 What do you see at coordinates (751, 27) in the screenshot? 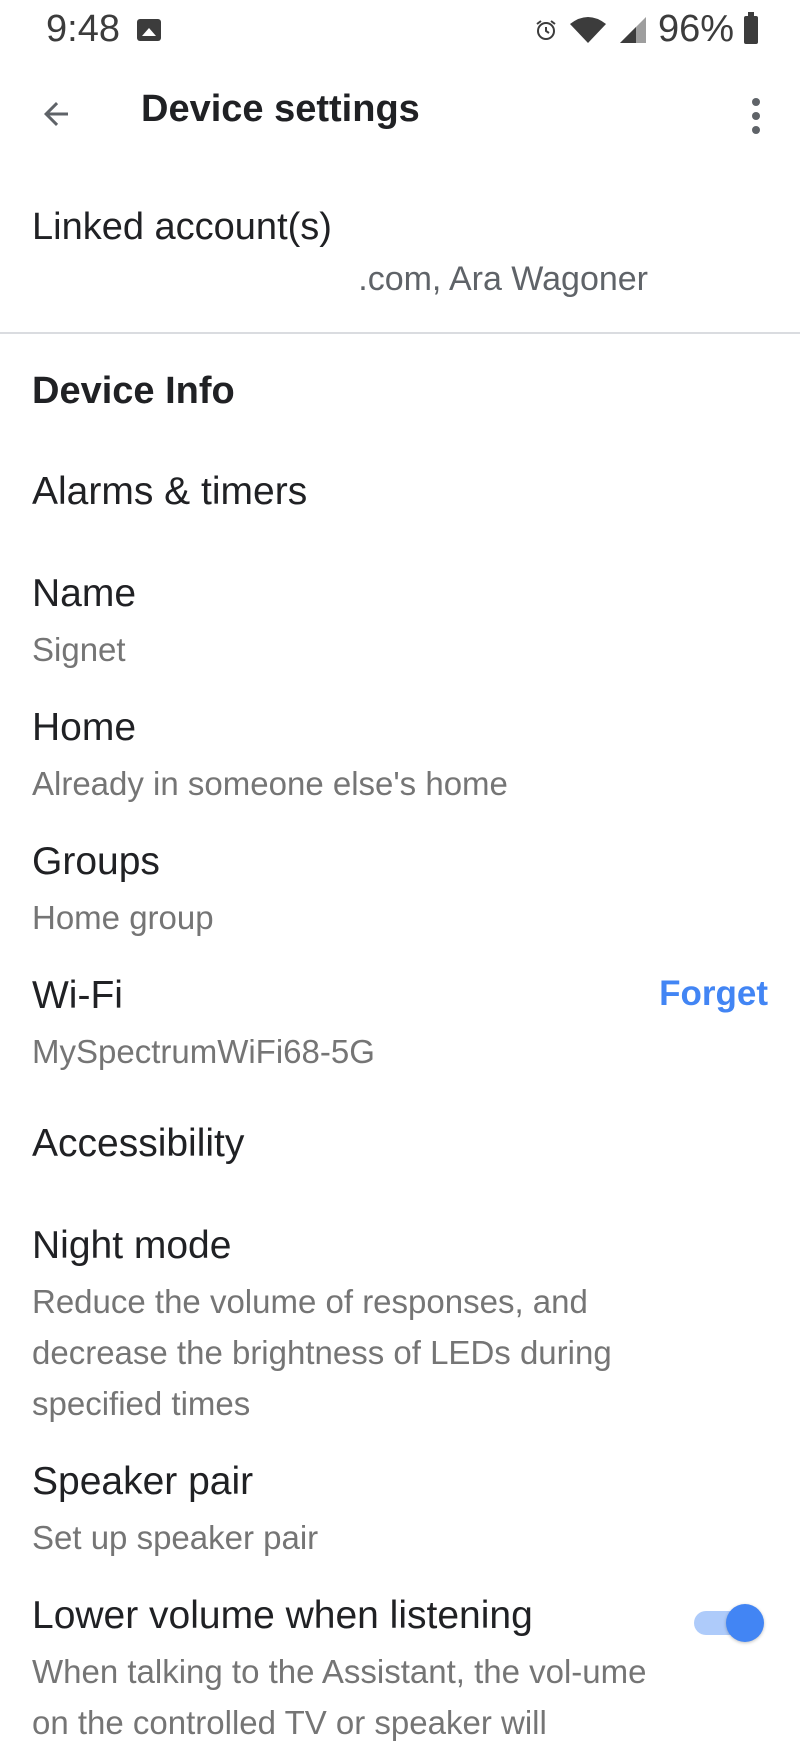
I see `battery-icon` at bounding box center [751, 27].